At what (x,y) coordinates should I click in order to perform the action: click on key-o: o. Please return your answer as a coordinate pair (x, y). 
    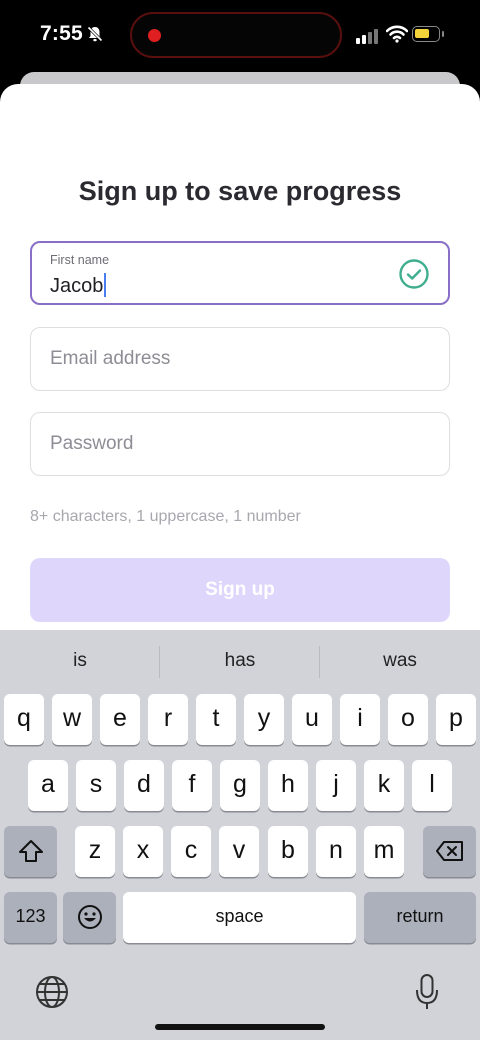
    Looking at the image, I should click on (408, 719).